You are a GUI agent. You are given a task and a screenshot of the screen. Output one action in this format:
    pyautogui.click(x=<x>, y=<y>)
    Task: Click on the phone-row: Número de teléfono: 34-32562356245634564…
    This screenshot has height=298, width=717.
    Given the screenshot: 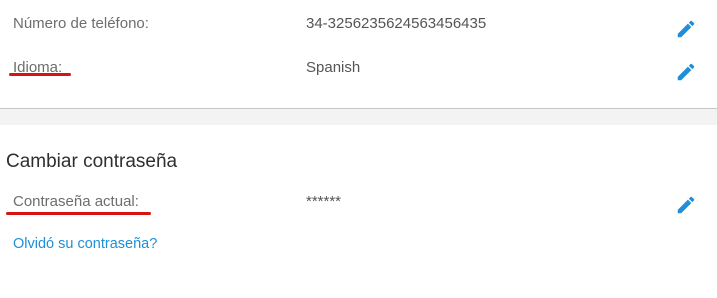 What is the action you would take?
    pyautogui.click(x=358, y=24)
    